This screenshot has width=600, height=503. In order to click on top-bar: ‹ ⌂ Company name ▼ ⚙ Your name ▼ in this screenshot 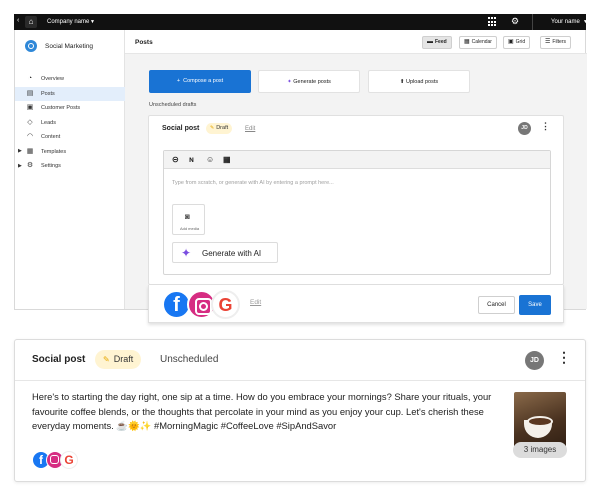, I will do `click(301, 22)`.